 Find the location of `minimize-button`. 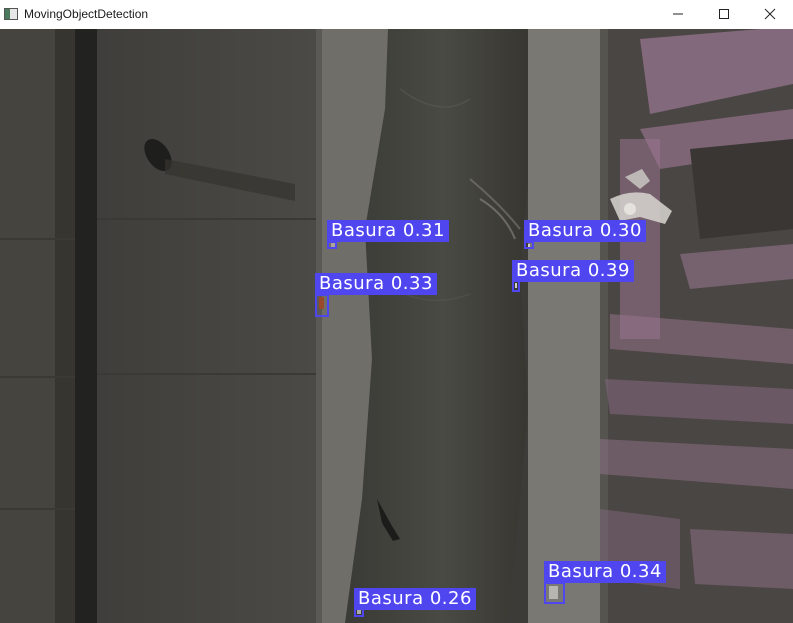

minimize-button is located at coordinates (678, 14).